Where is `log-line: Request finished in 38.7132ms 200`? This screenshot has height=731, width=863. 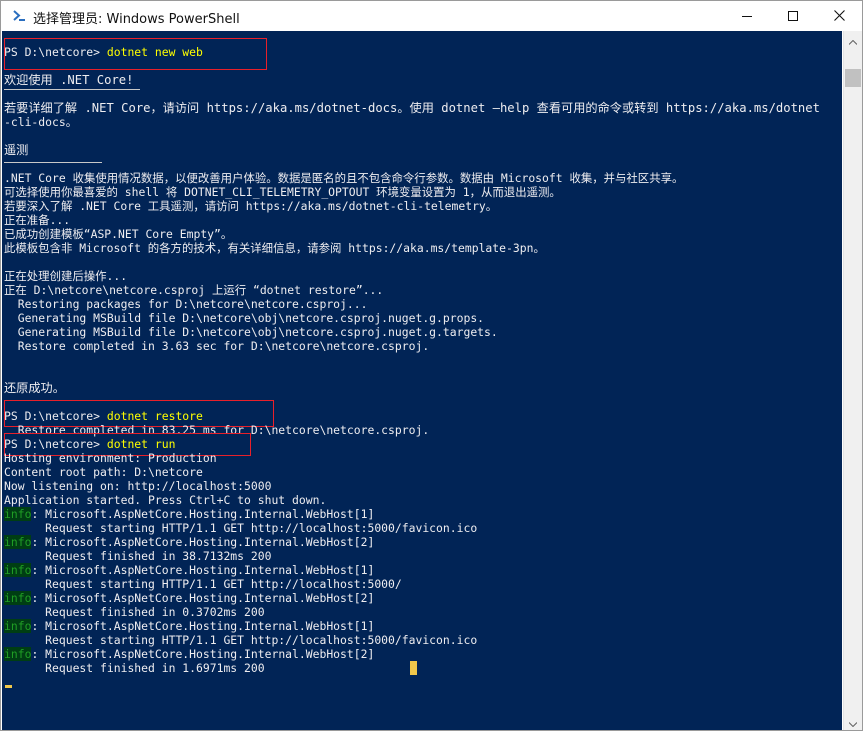 log-line: Request finished in 38.7132ms 200 is located at coordinates (138, 556).